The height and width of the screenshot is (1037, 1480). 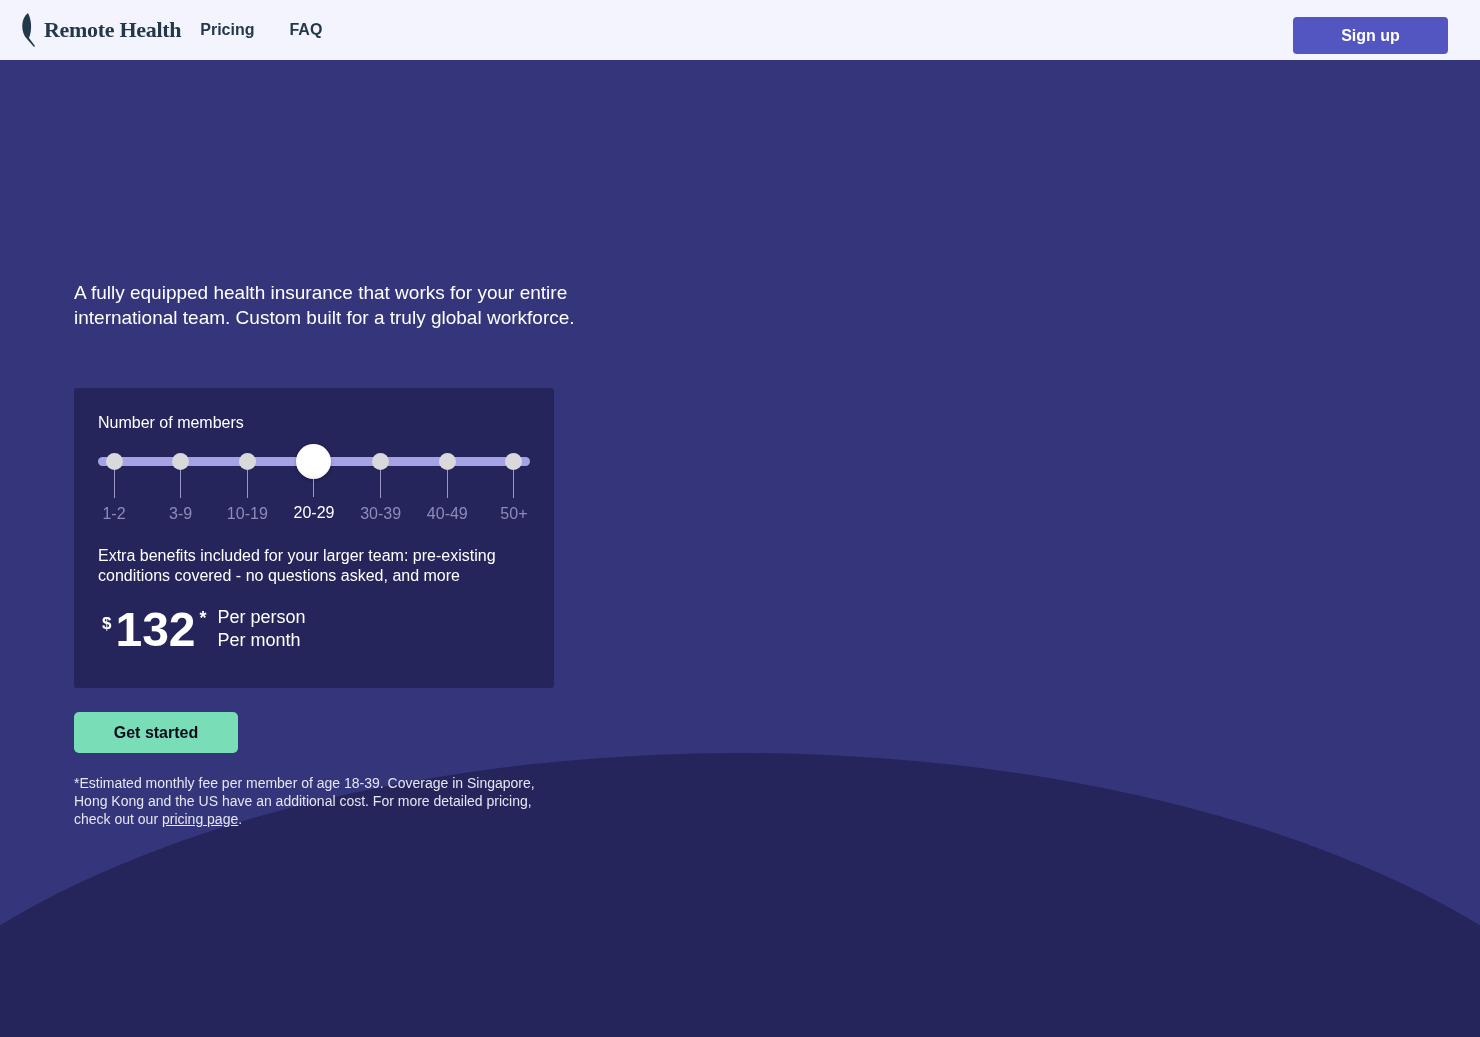 I want to click on stop-label: 50+, so click(x=514, y=514).